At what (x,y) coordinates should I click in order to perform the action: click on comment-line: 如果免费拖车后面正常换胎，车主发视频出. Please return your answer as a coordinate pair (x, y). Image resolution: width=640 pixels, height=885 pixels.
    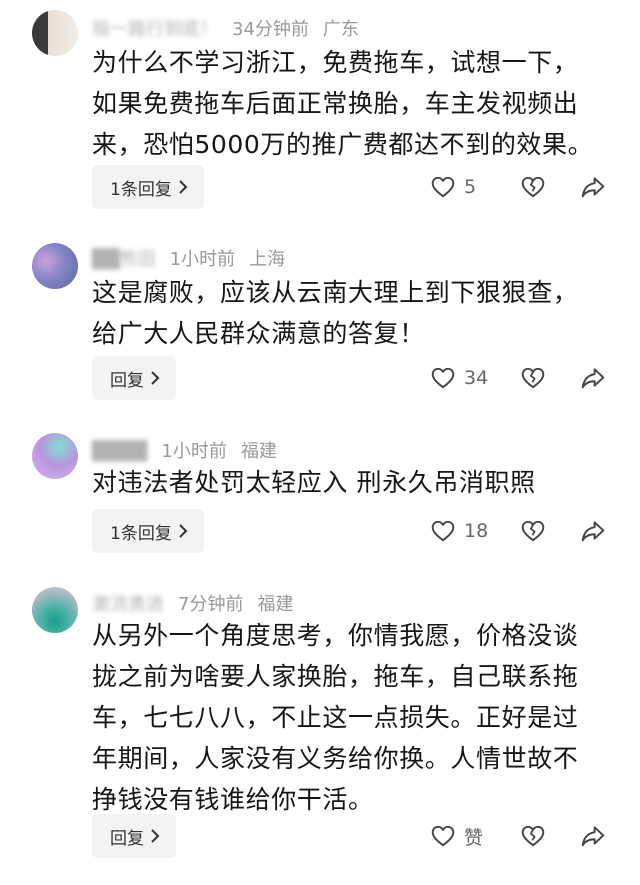
    Looking at the image, I should click on (335, 103).